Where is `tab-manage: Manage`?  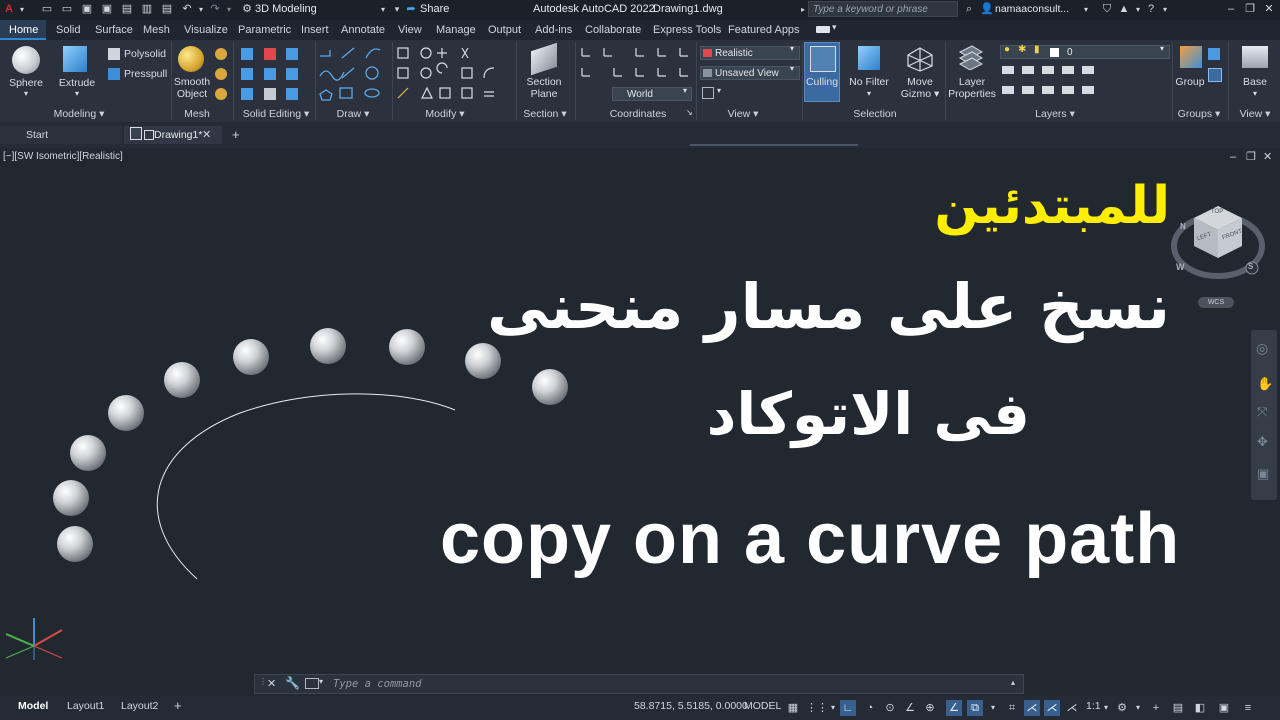 tab-manage: Manage is located at coordinates (456, 30).